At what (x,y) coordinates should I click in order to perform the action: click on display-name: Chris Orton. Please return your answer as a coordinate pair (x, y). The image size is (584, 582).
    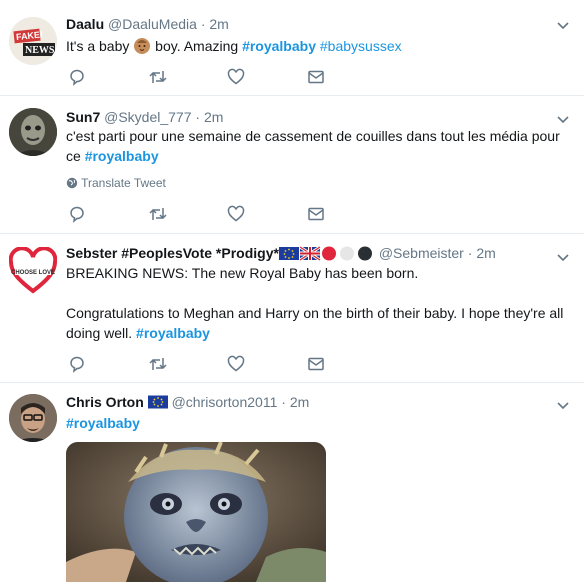
    Looking at the image, I should click on (105, 402).